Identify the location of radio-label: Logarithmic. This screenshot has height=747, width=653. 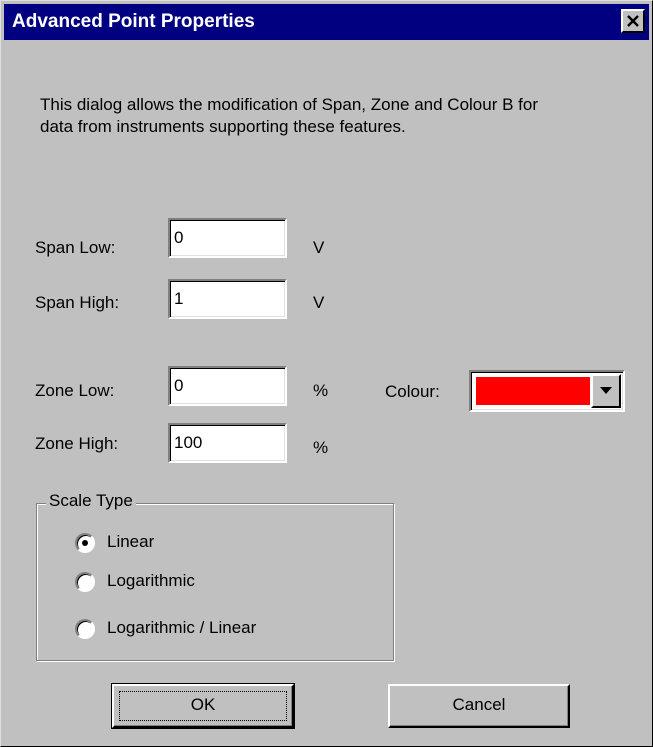
(151, 580).